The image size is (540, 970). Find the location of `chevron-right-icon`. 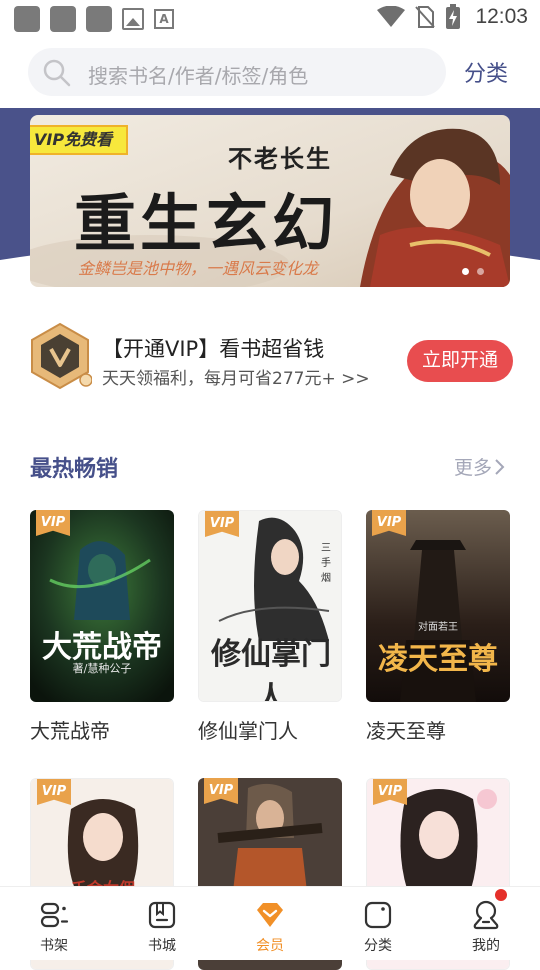

chevron-right-icon is located at coordinates (500, 466).